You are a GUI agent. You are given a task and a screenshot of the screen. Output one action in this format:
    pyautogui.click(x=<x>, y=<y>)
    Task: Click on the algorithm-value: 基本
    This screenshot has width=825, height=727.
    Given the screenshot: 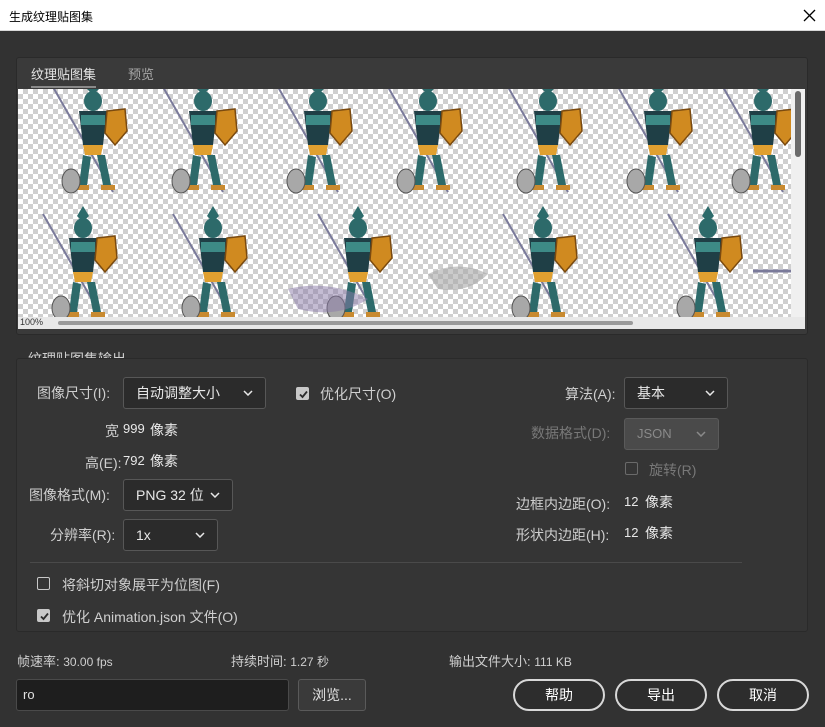 What is the action you would take?
    pyautogui.click(x=651, y=393)
    